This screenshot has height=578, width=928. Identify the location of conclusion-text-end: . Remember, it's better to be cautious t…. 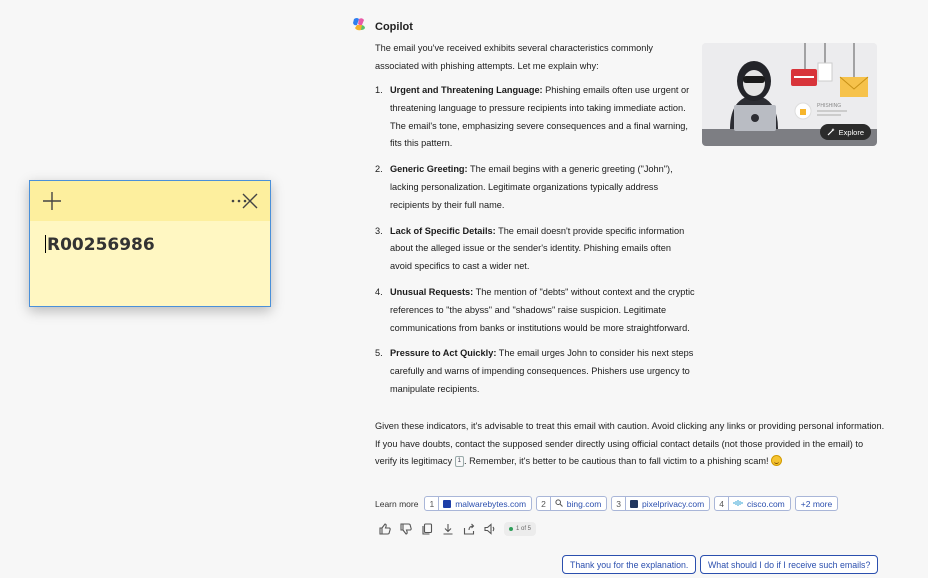
(616, 461).